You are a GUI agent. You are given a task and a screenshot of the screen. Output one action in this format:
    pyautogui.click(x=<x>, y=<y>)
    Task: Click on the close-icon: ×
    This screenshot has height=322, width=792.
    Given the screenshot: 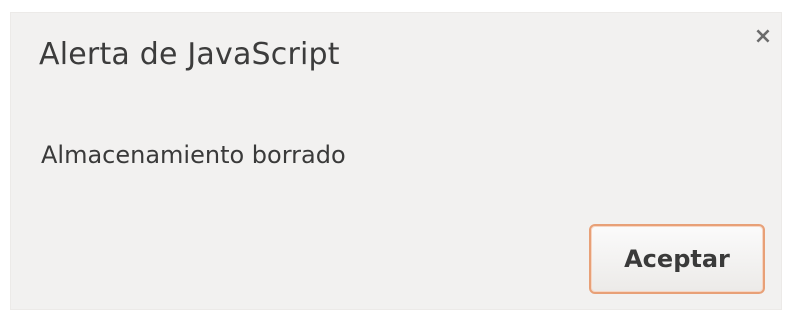 What is the action you would take?
    pyautogui.click(x=763, y=37)
    